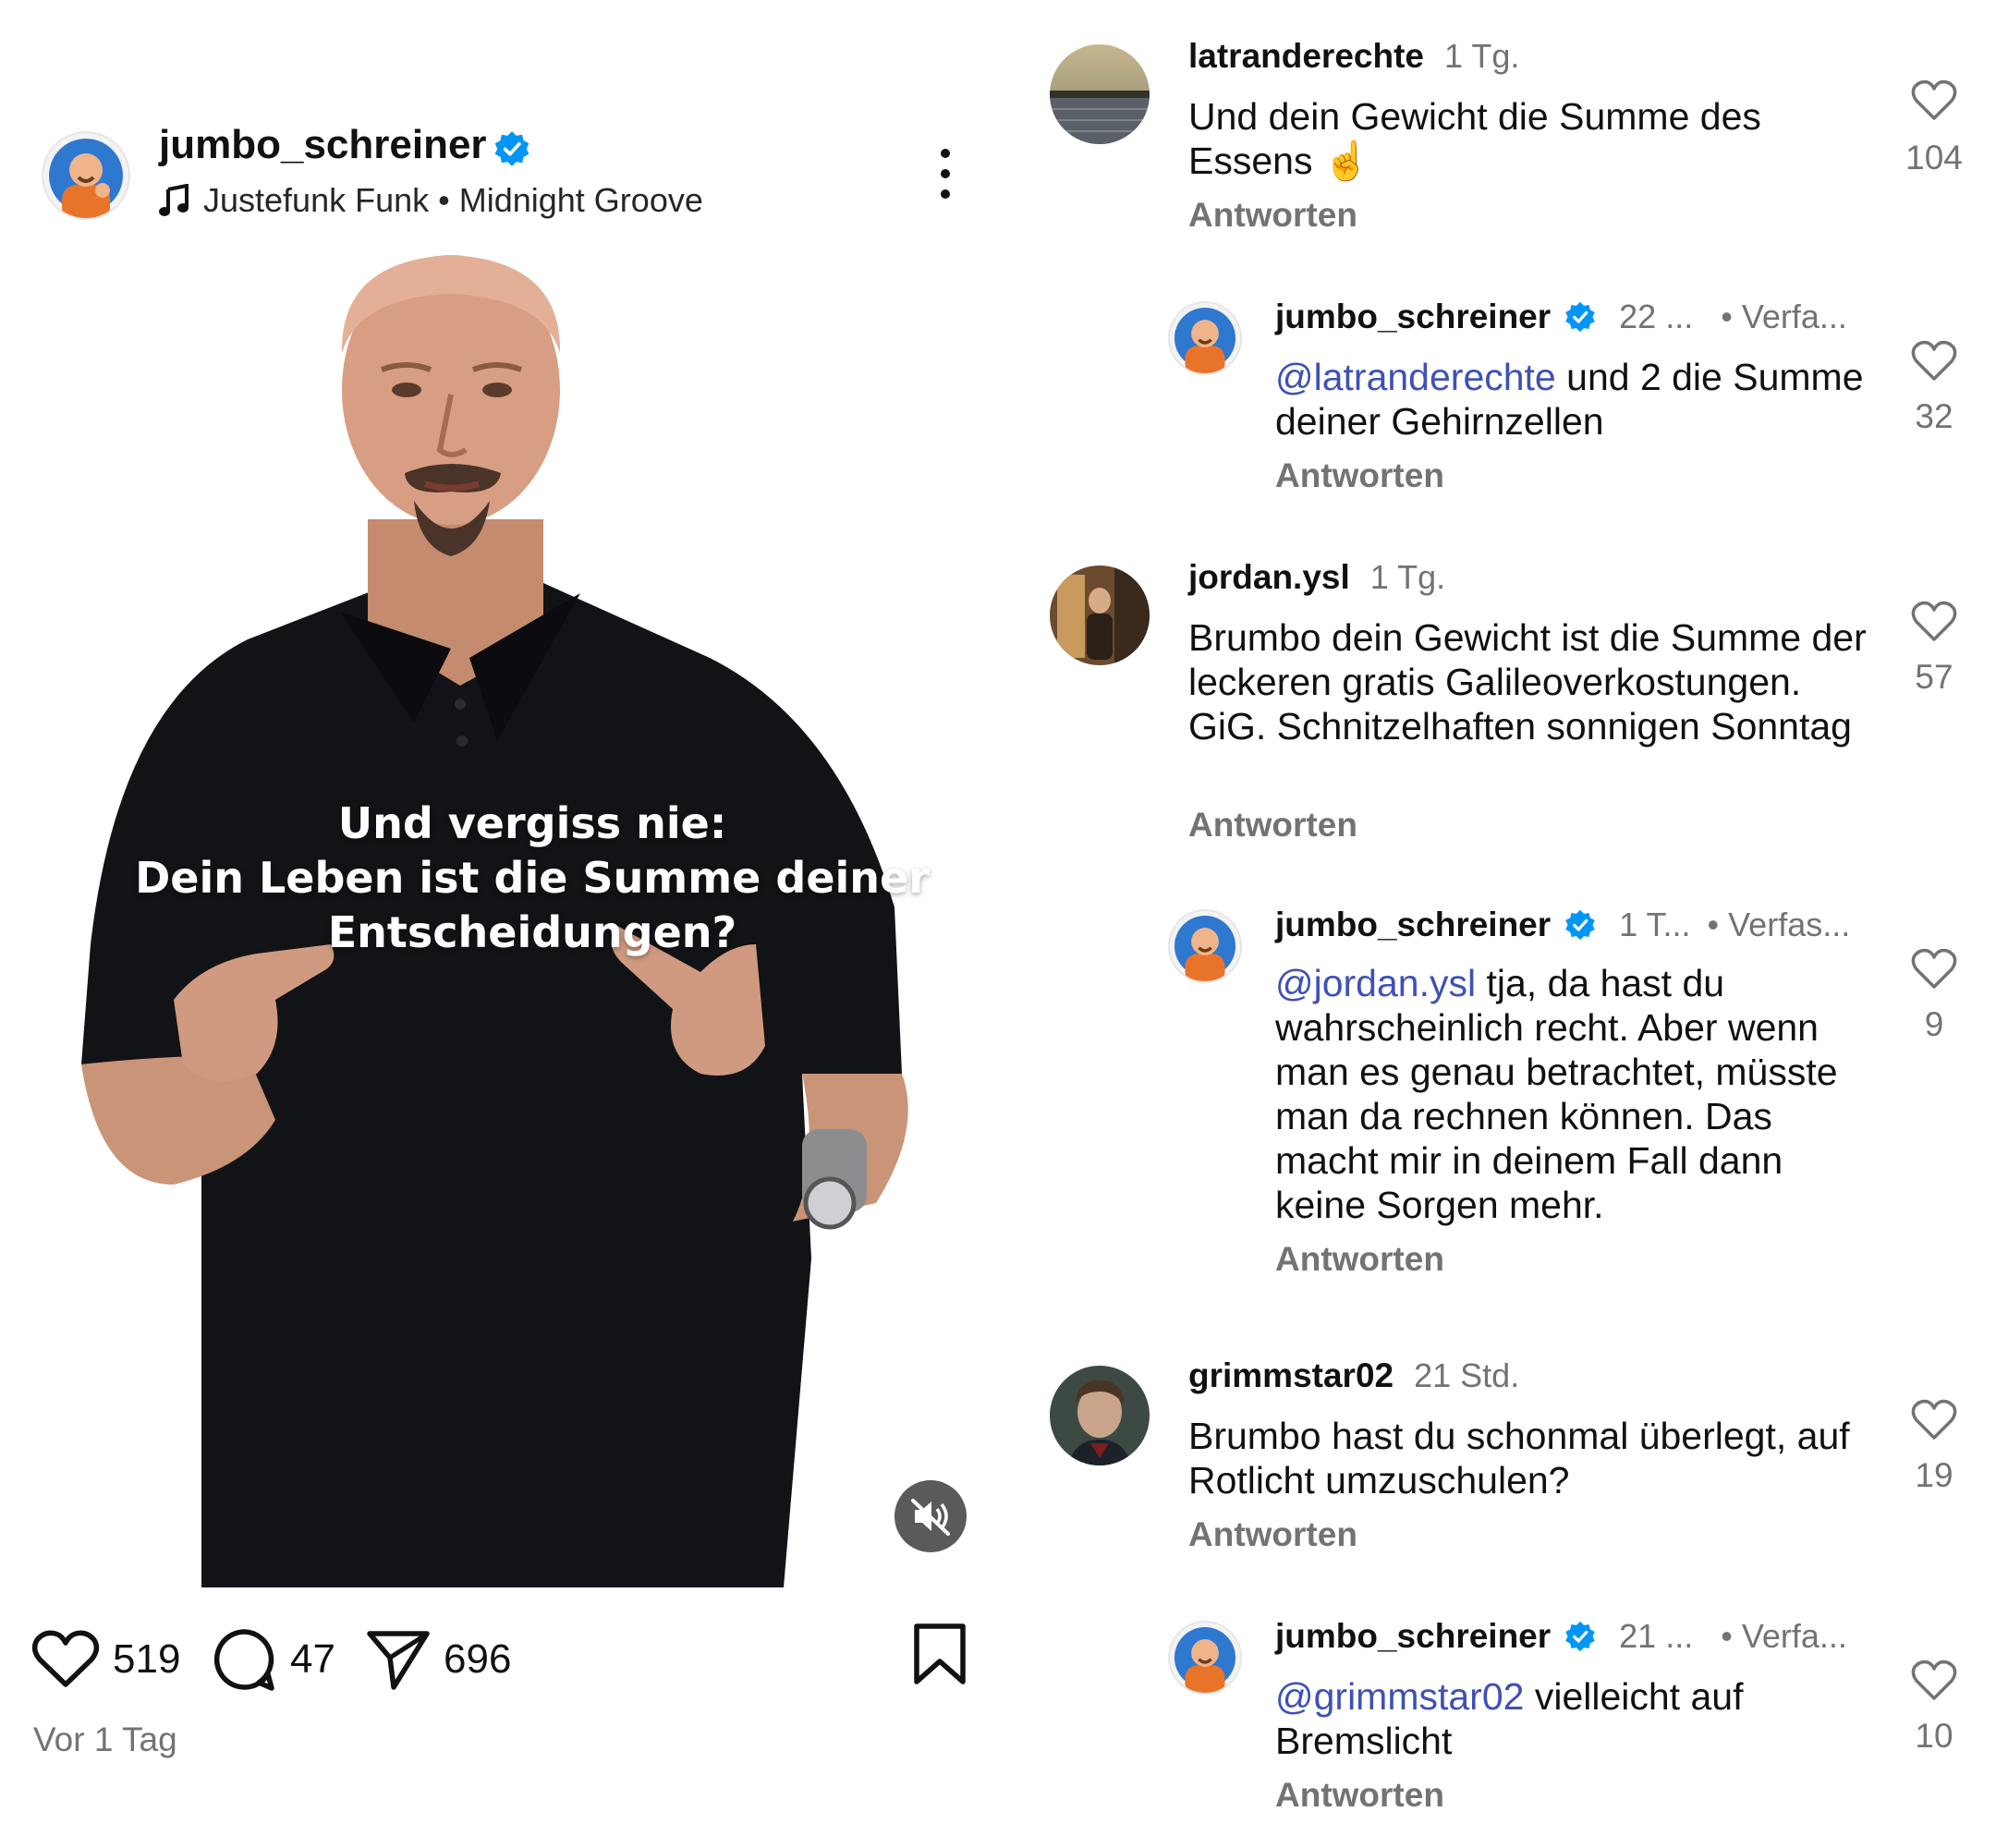  I want to click on avatar-portrait-image, so click(1100, 1416).